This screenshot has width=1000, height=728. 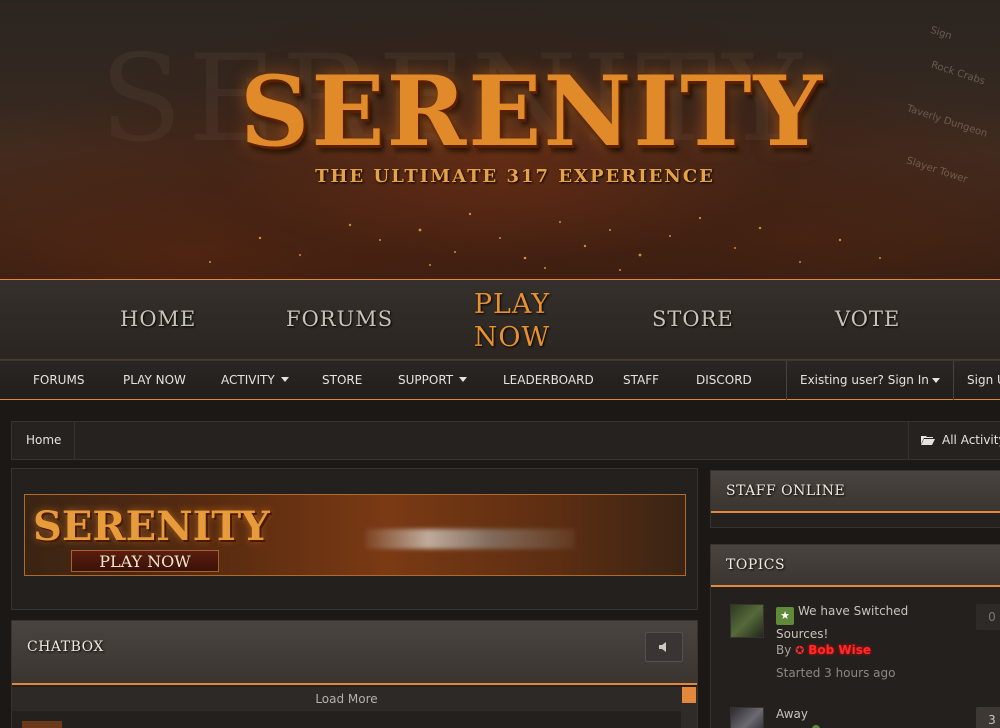 What do you see at coordinates (839, 650) in the screenshot?
I see `topic-author: Bob Wise` at bounding box center [839, 650].